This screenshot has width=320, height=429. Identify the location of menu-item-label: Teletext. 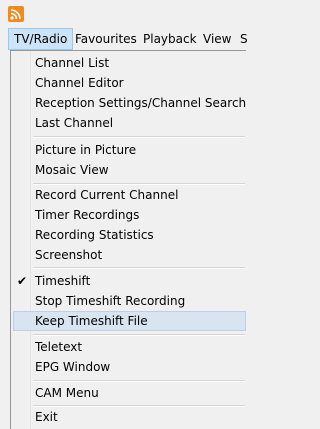
(59, 347).